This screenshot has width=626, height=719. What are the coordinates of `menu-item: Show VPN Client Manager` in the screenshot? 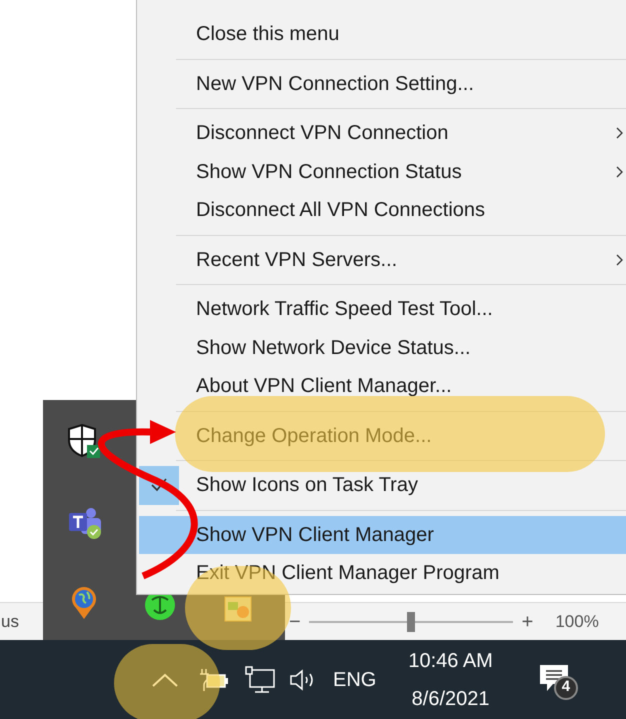 It's located at (382, 535).